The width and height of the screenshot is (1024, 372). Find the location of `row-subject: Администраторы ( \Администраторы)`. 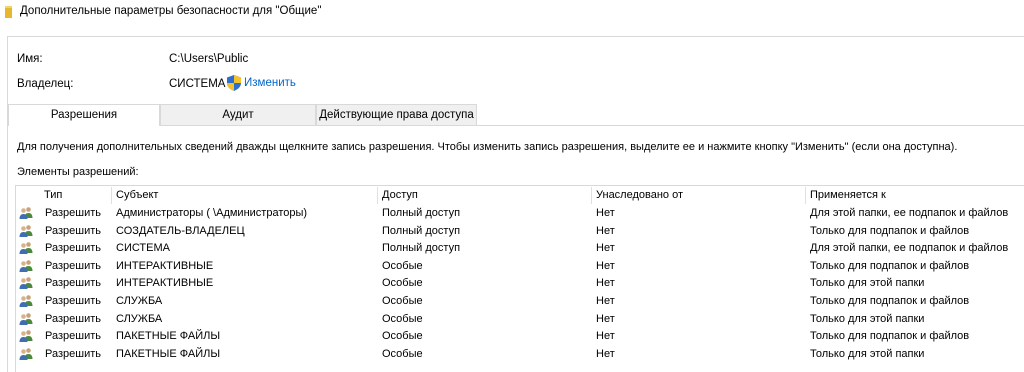

row-subject: Администраторы ( \Администраторы) is located at coordinates (212, 213).